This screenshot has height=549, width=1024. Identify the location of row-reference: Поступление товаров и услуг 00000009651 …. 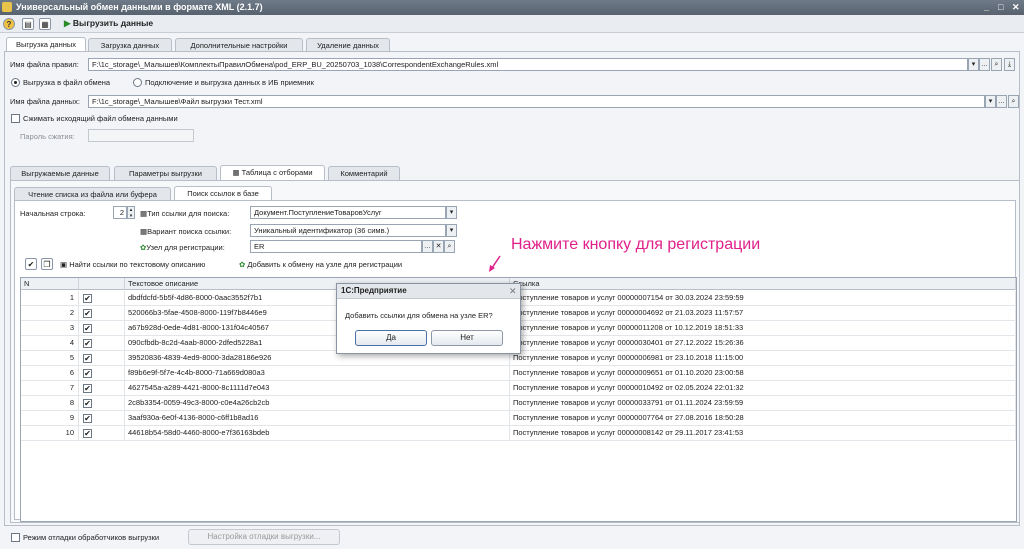
(763, 373).